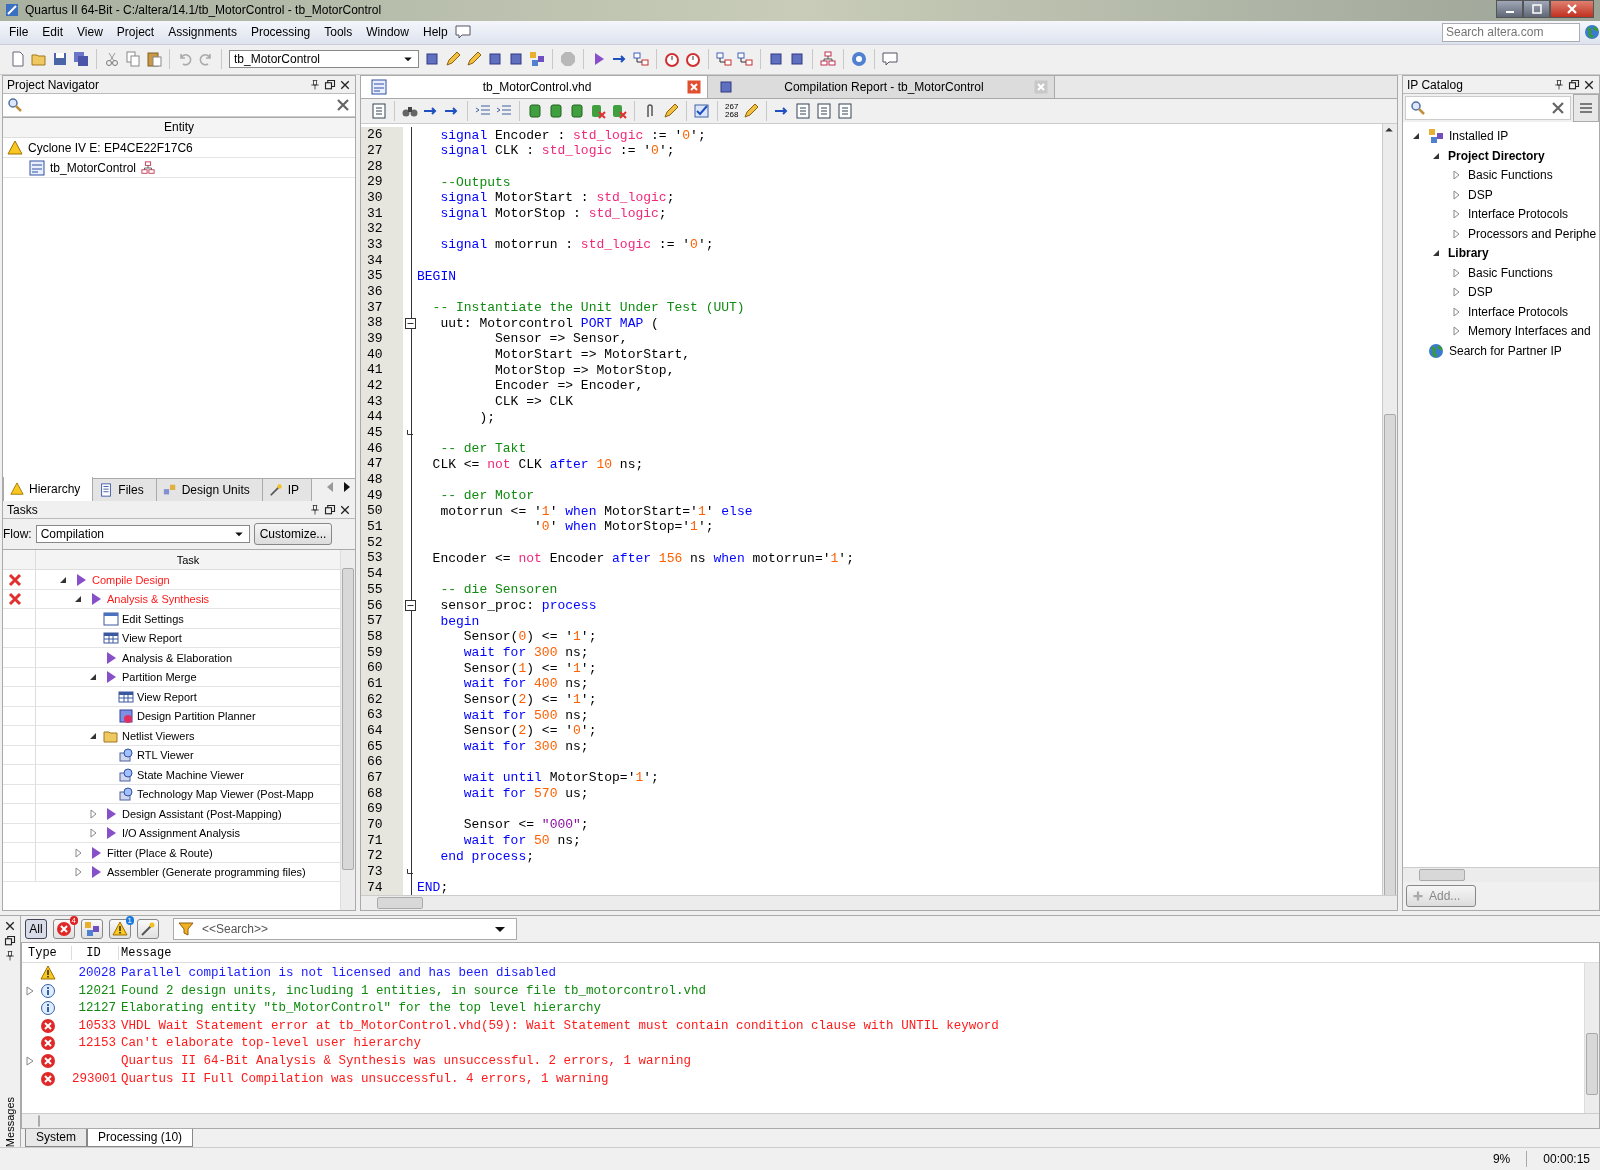  I want to click on save-icon, so click(60, 59).